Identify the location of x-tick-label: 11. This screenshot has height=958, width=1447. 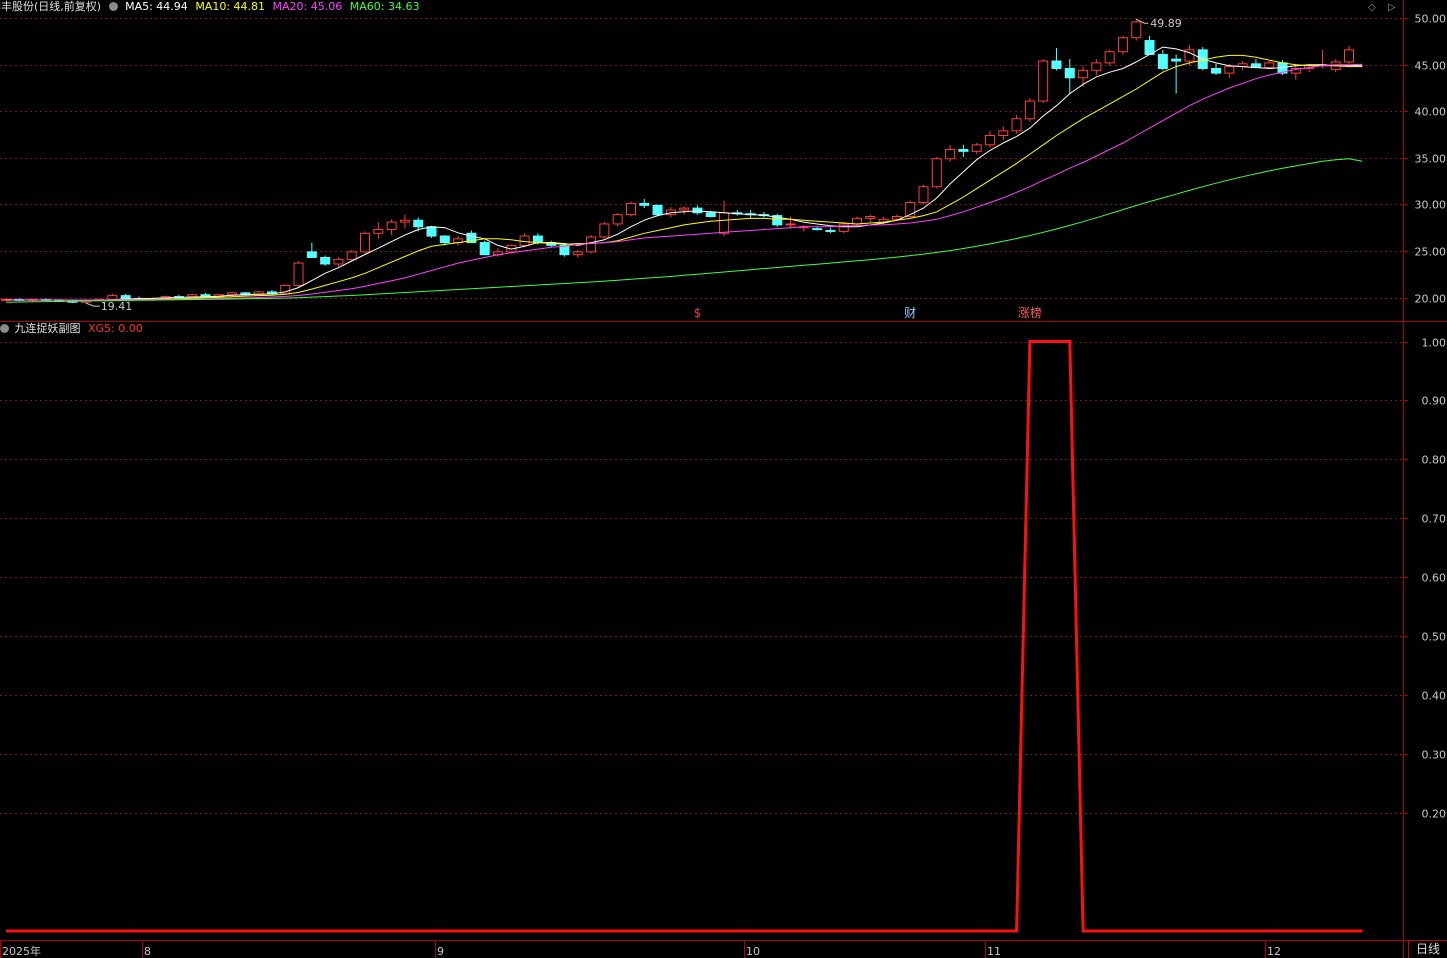
(994, 951).